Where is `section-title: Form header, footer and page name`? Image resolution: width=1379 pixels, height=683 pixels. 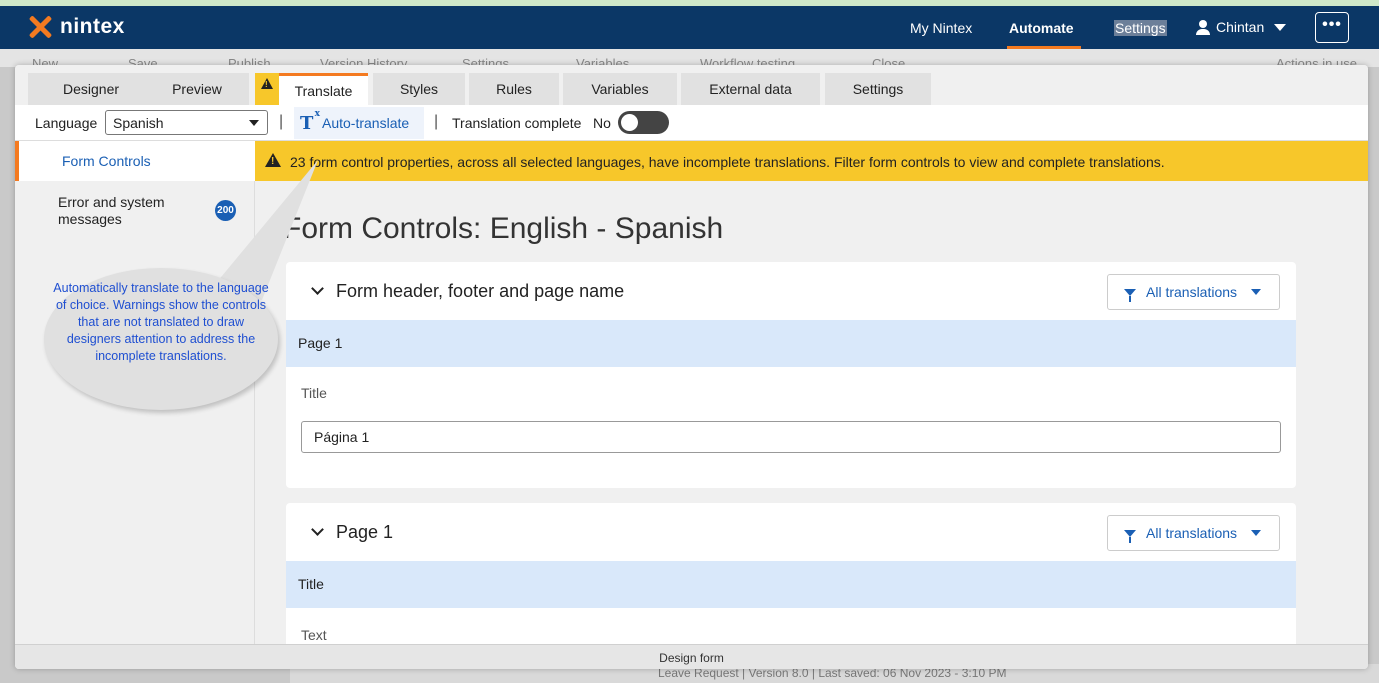 section-title: Form header, footer and page name is located at coordinates (480, 291).